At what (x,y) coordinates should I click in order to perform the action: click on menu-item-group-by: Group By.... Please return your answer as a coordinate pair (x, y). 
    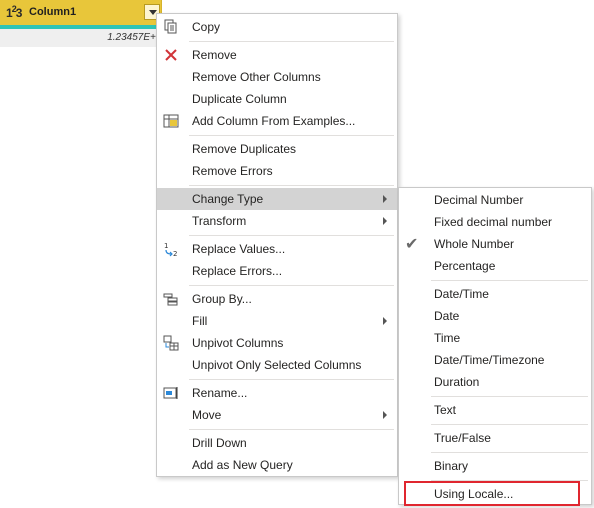
    Looking at the image, I should click on (277, 299).